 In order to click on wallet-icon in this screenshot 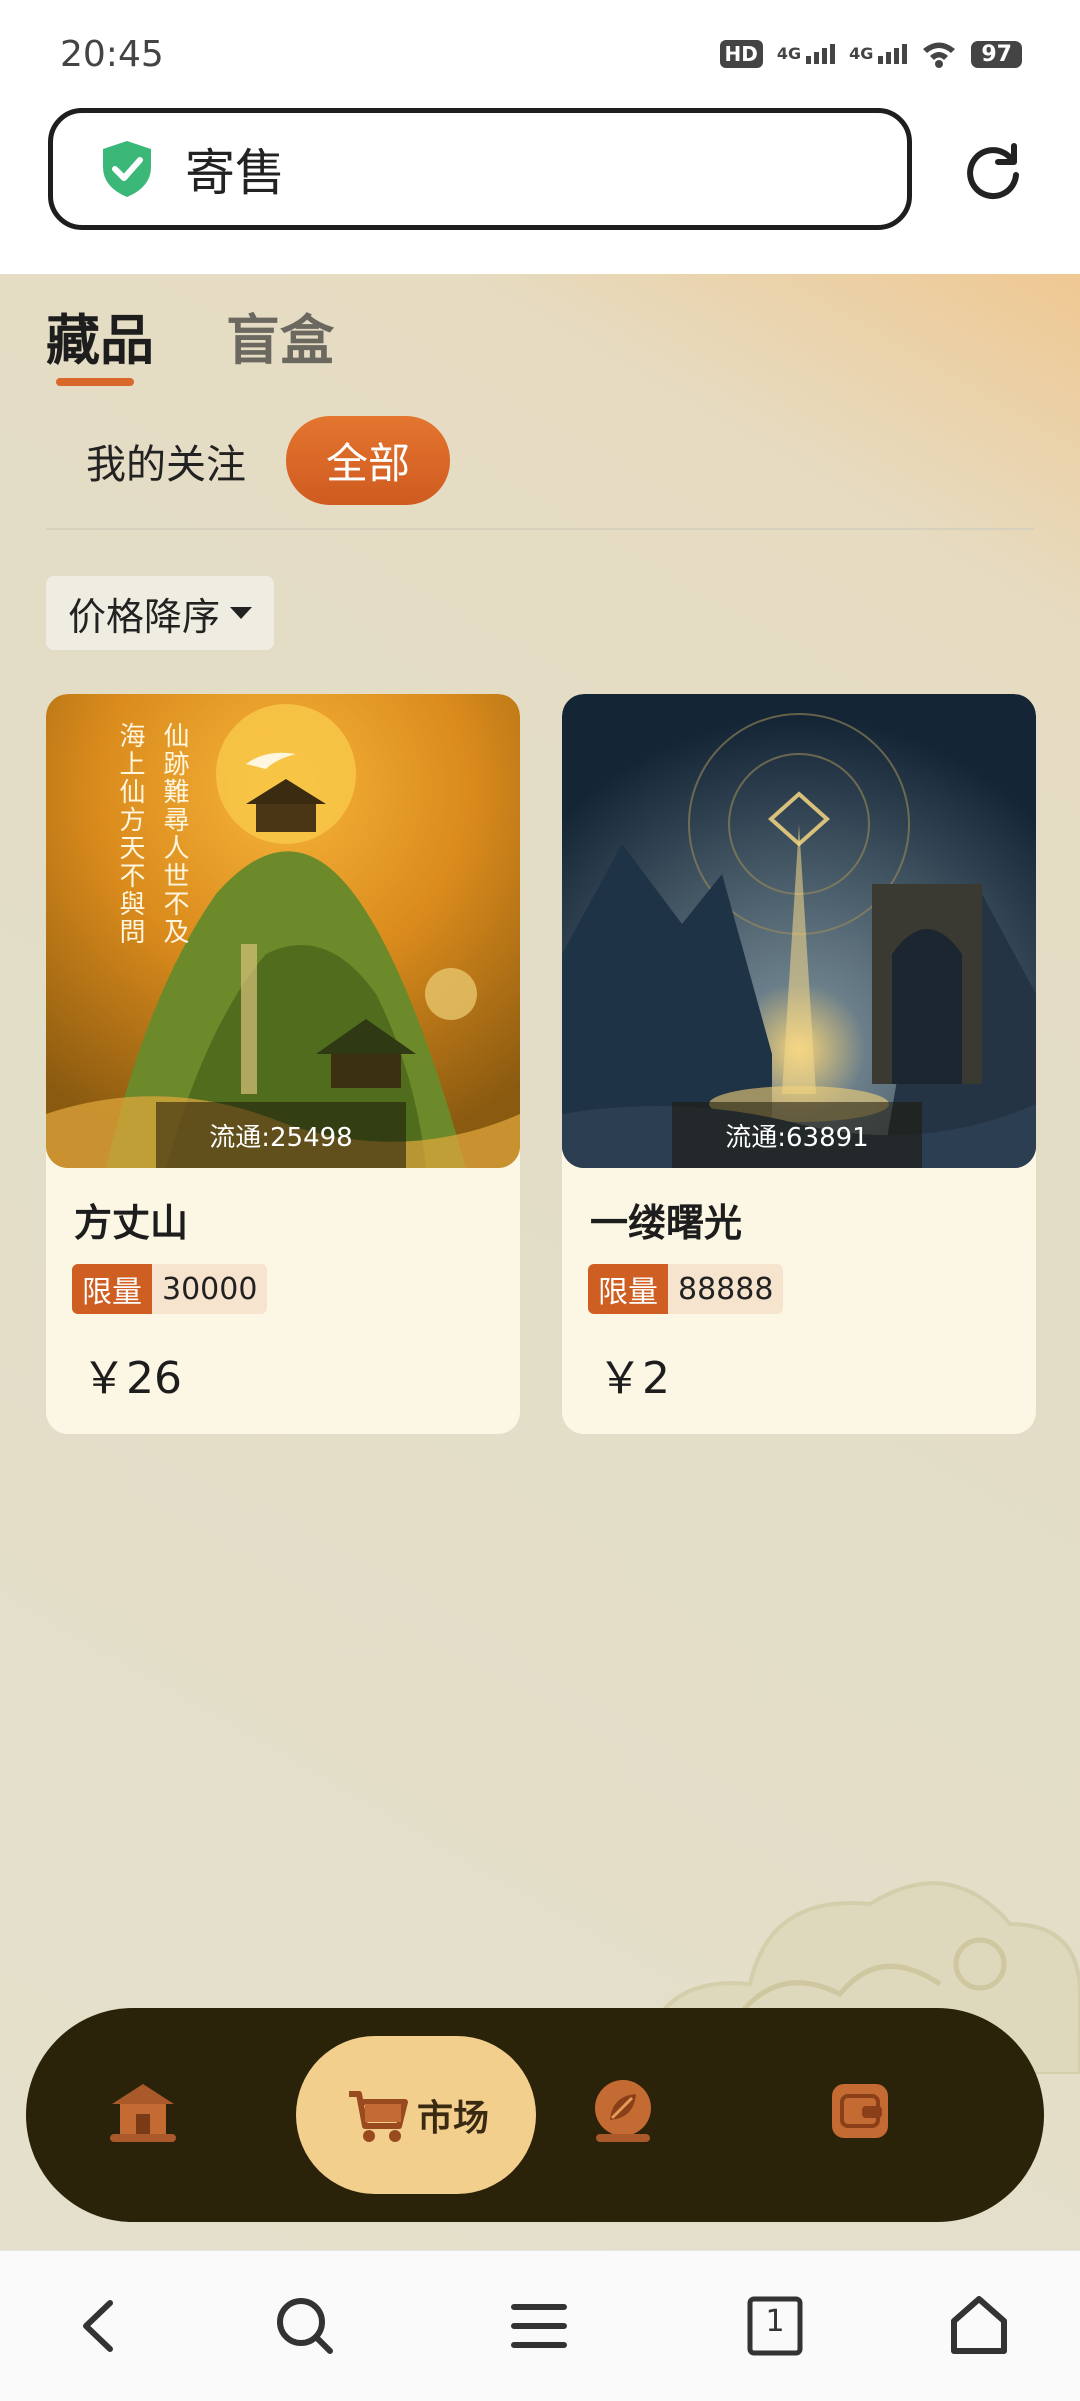, I will do `click(861, 2111)`.